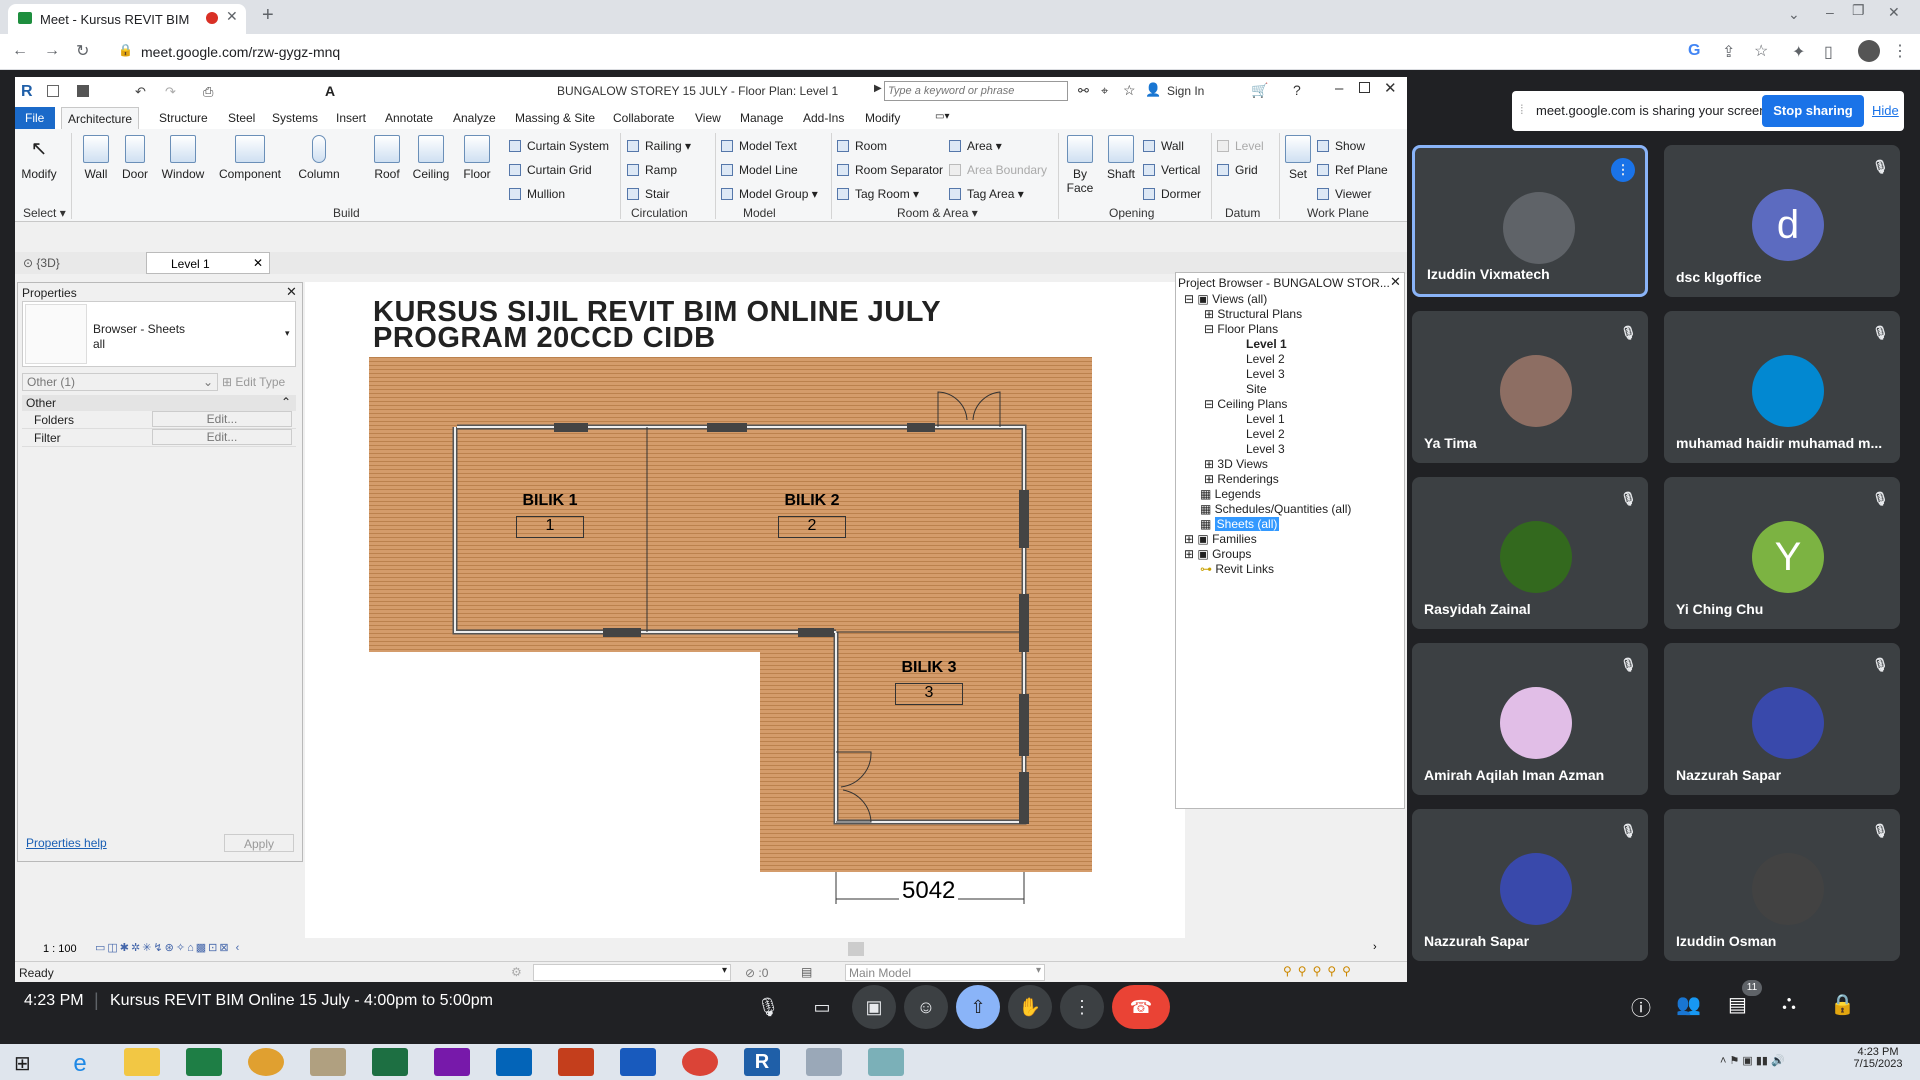 The height and width of the screenshot is (1080, 1920). I want to click on show-button: Show, so click(1341, 146).